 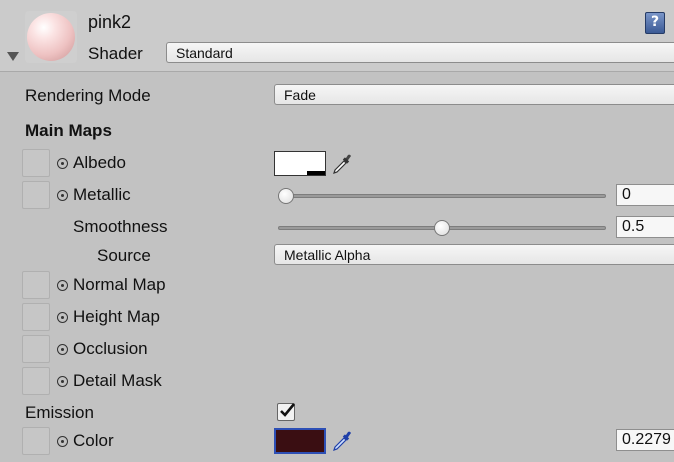 I want to click on emission-color-texture-slot, so click(x=36, y=441).